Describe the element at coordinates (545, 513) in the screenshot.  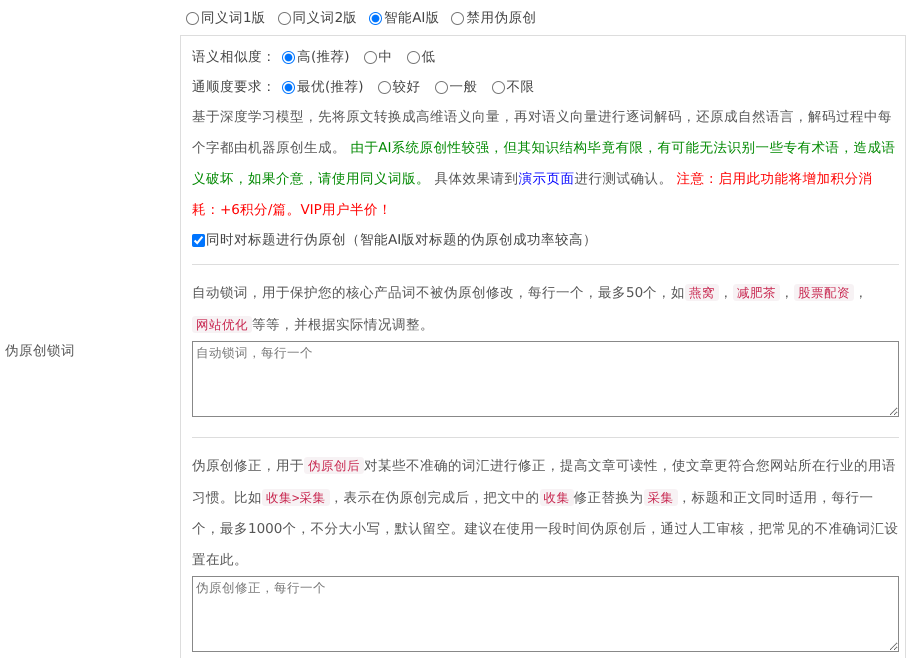
I see `description-text: 伪原创修正，用于 伪原创后 对某些不准确的词汇进行修正，提高文章可读性，使文章更符合您网站所在行业的用语习惯。比如 收集>采集 ，表示在伪原创完成后，把文中的 收集 修正替换为 采集 ，标题和正文同时适用，每行一个，最多1000个，不分大小写，默认留空。建议在使用一段时间伪原创后，通过人工审核，把常见的不准确词汇设置在此。` at that location.